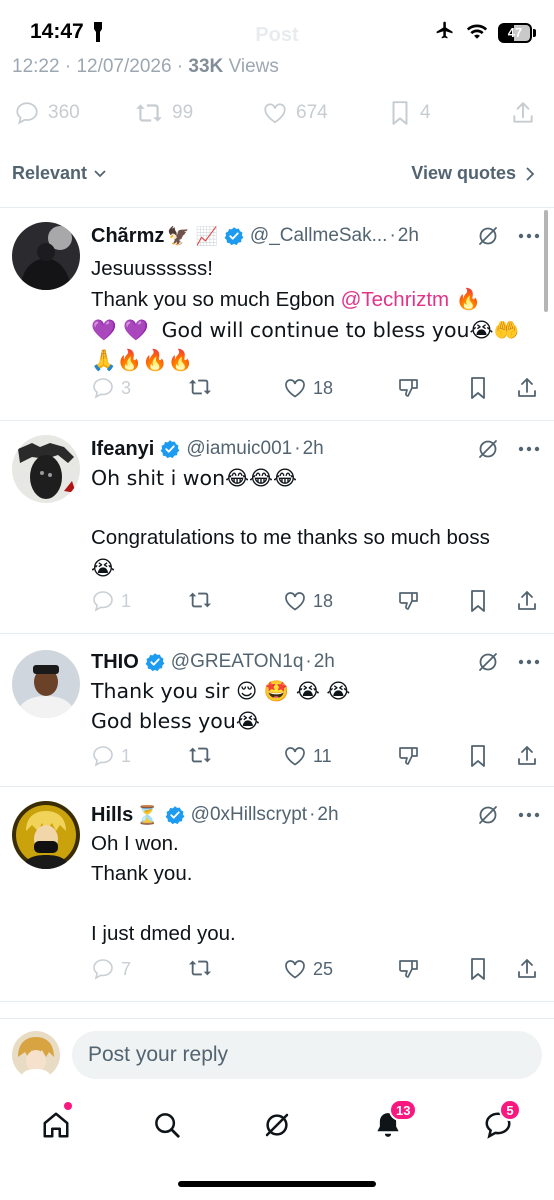 The image size is (554, 1200). I want to click on post-action-bar: 360 99 674 4, so click(277, 117).